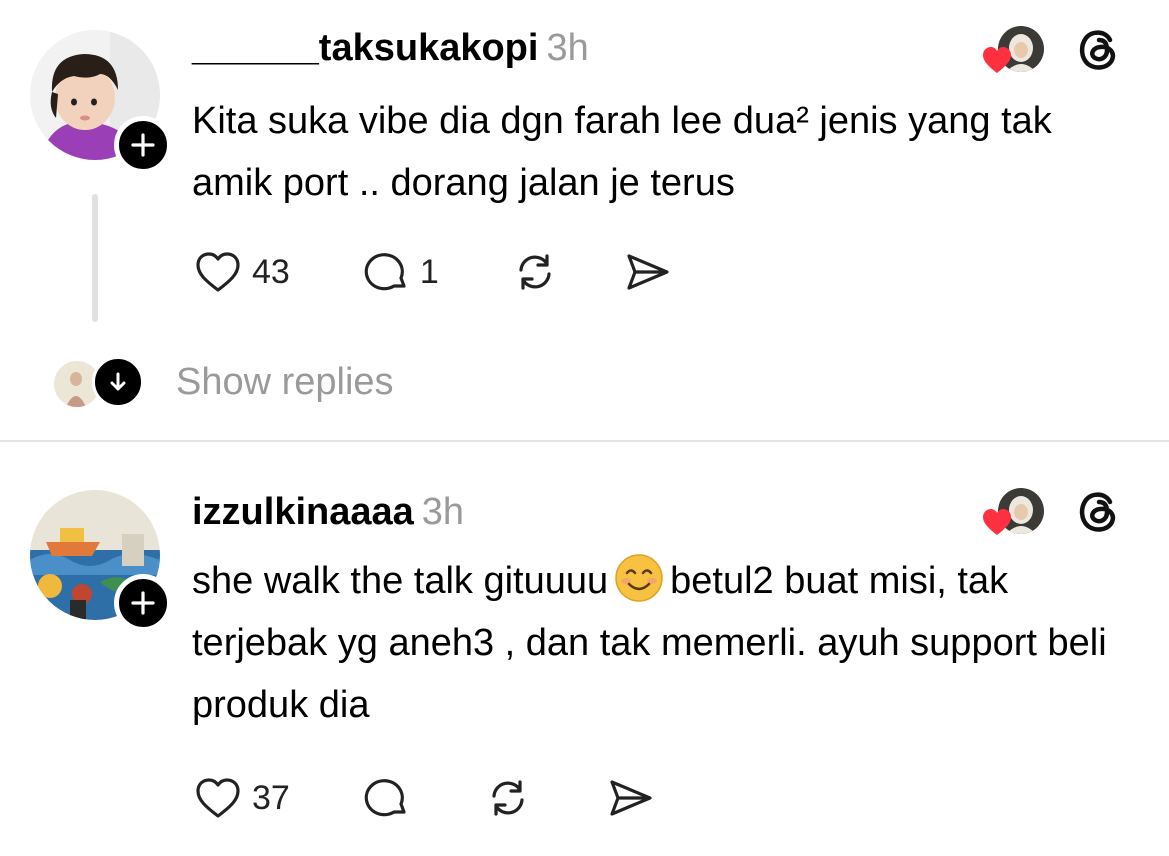  Describe the element at coordinates (241, 798) in the screenshot. I see `like-button: 37` at that location.